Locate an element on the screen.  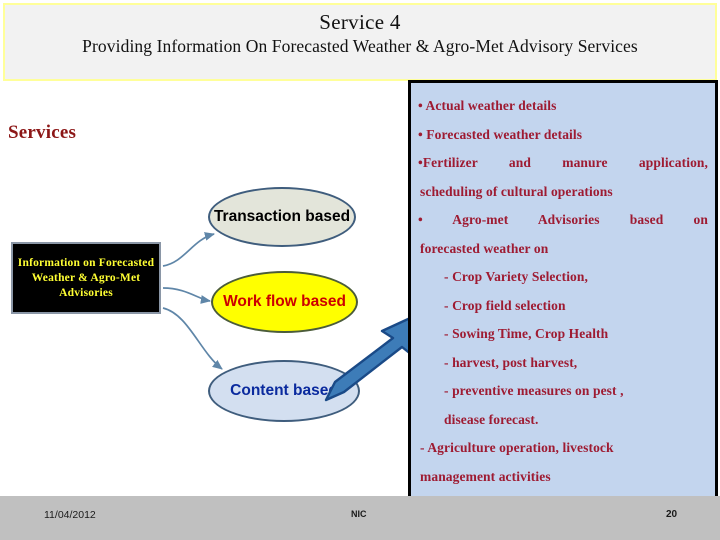
advisory-line: management activities is located at coordinates (485, 476).